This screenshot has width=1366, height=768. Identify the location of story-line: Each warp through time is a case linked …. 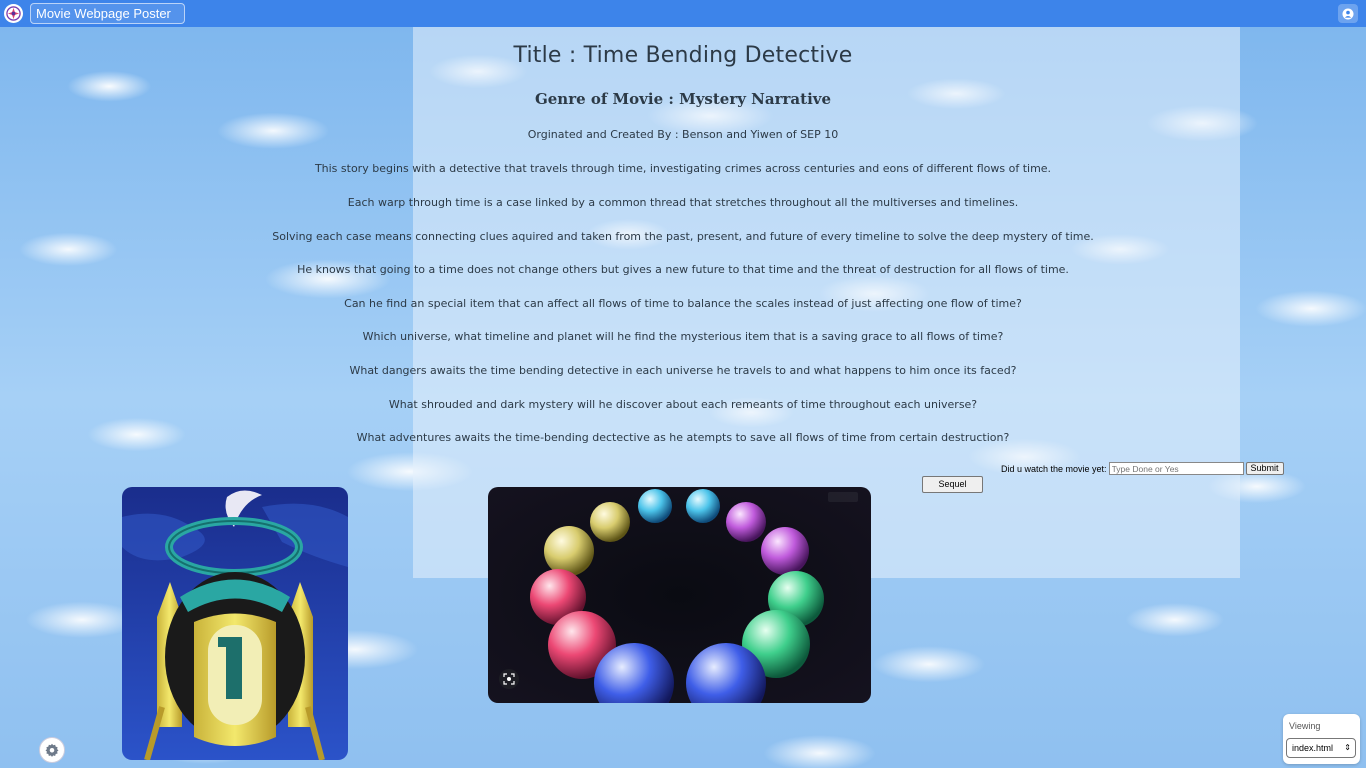
(683, 202).